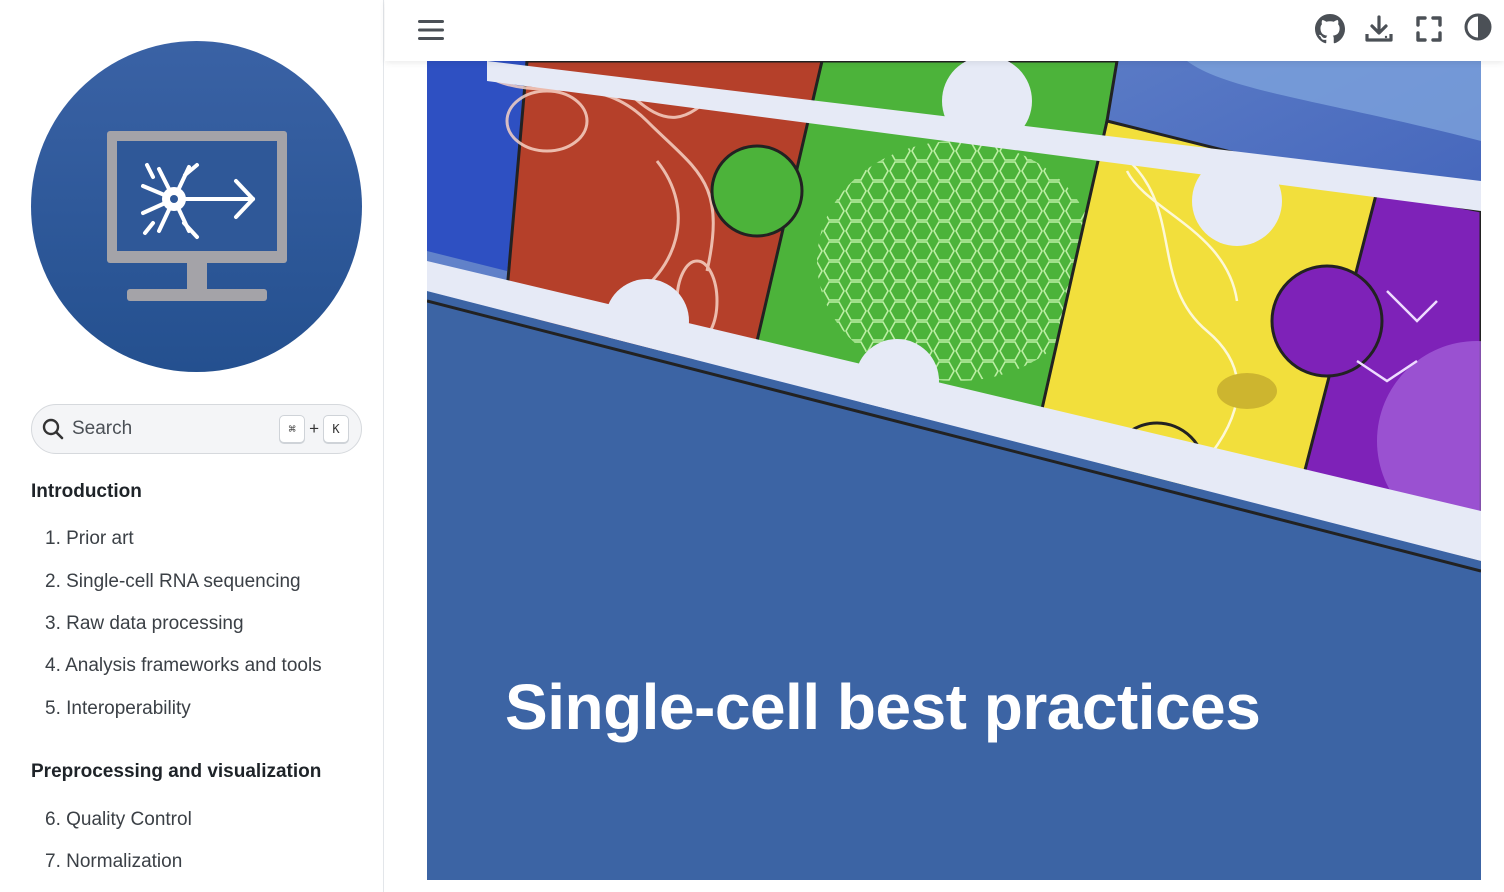 This screenshot has width=1504, height=892. I want to click on nav-item-interoperability: 5. Interoperability, so click(118, 709).